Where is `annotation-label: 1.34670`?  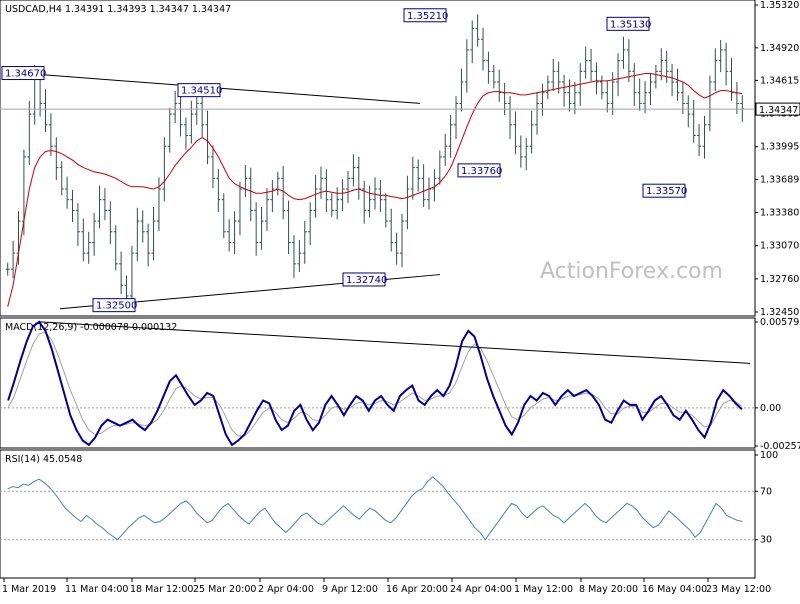
annotation-label: 1.34670 is located at coordinates (25, 74).